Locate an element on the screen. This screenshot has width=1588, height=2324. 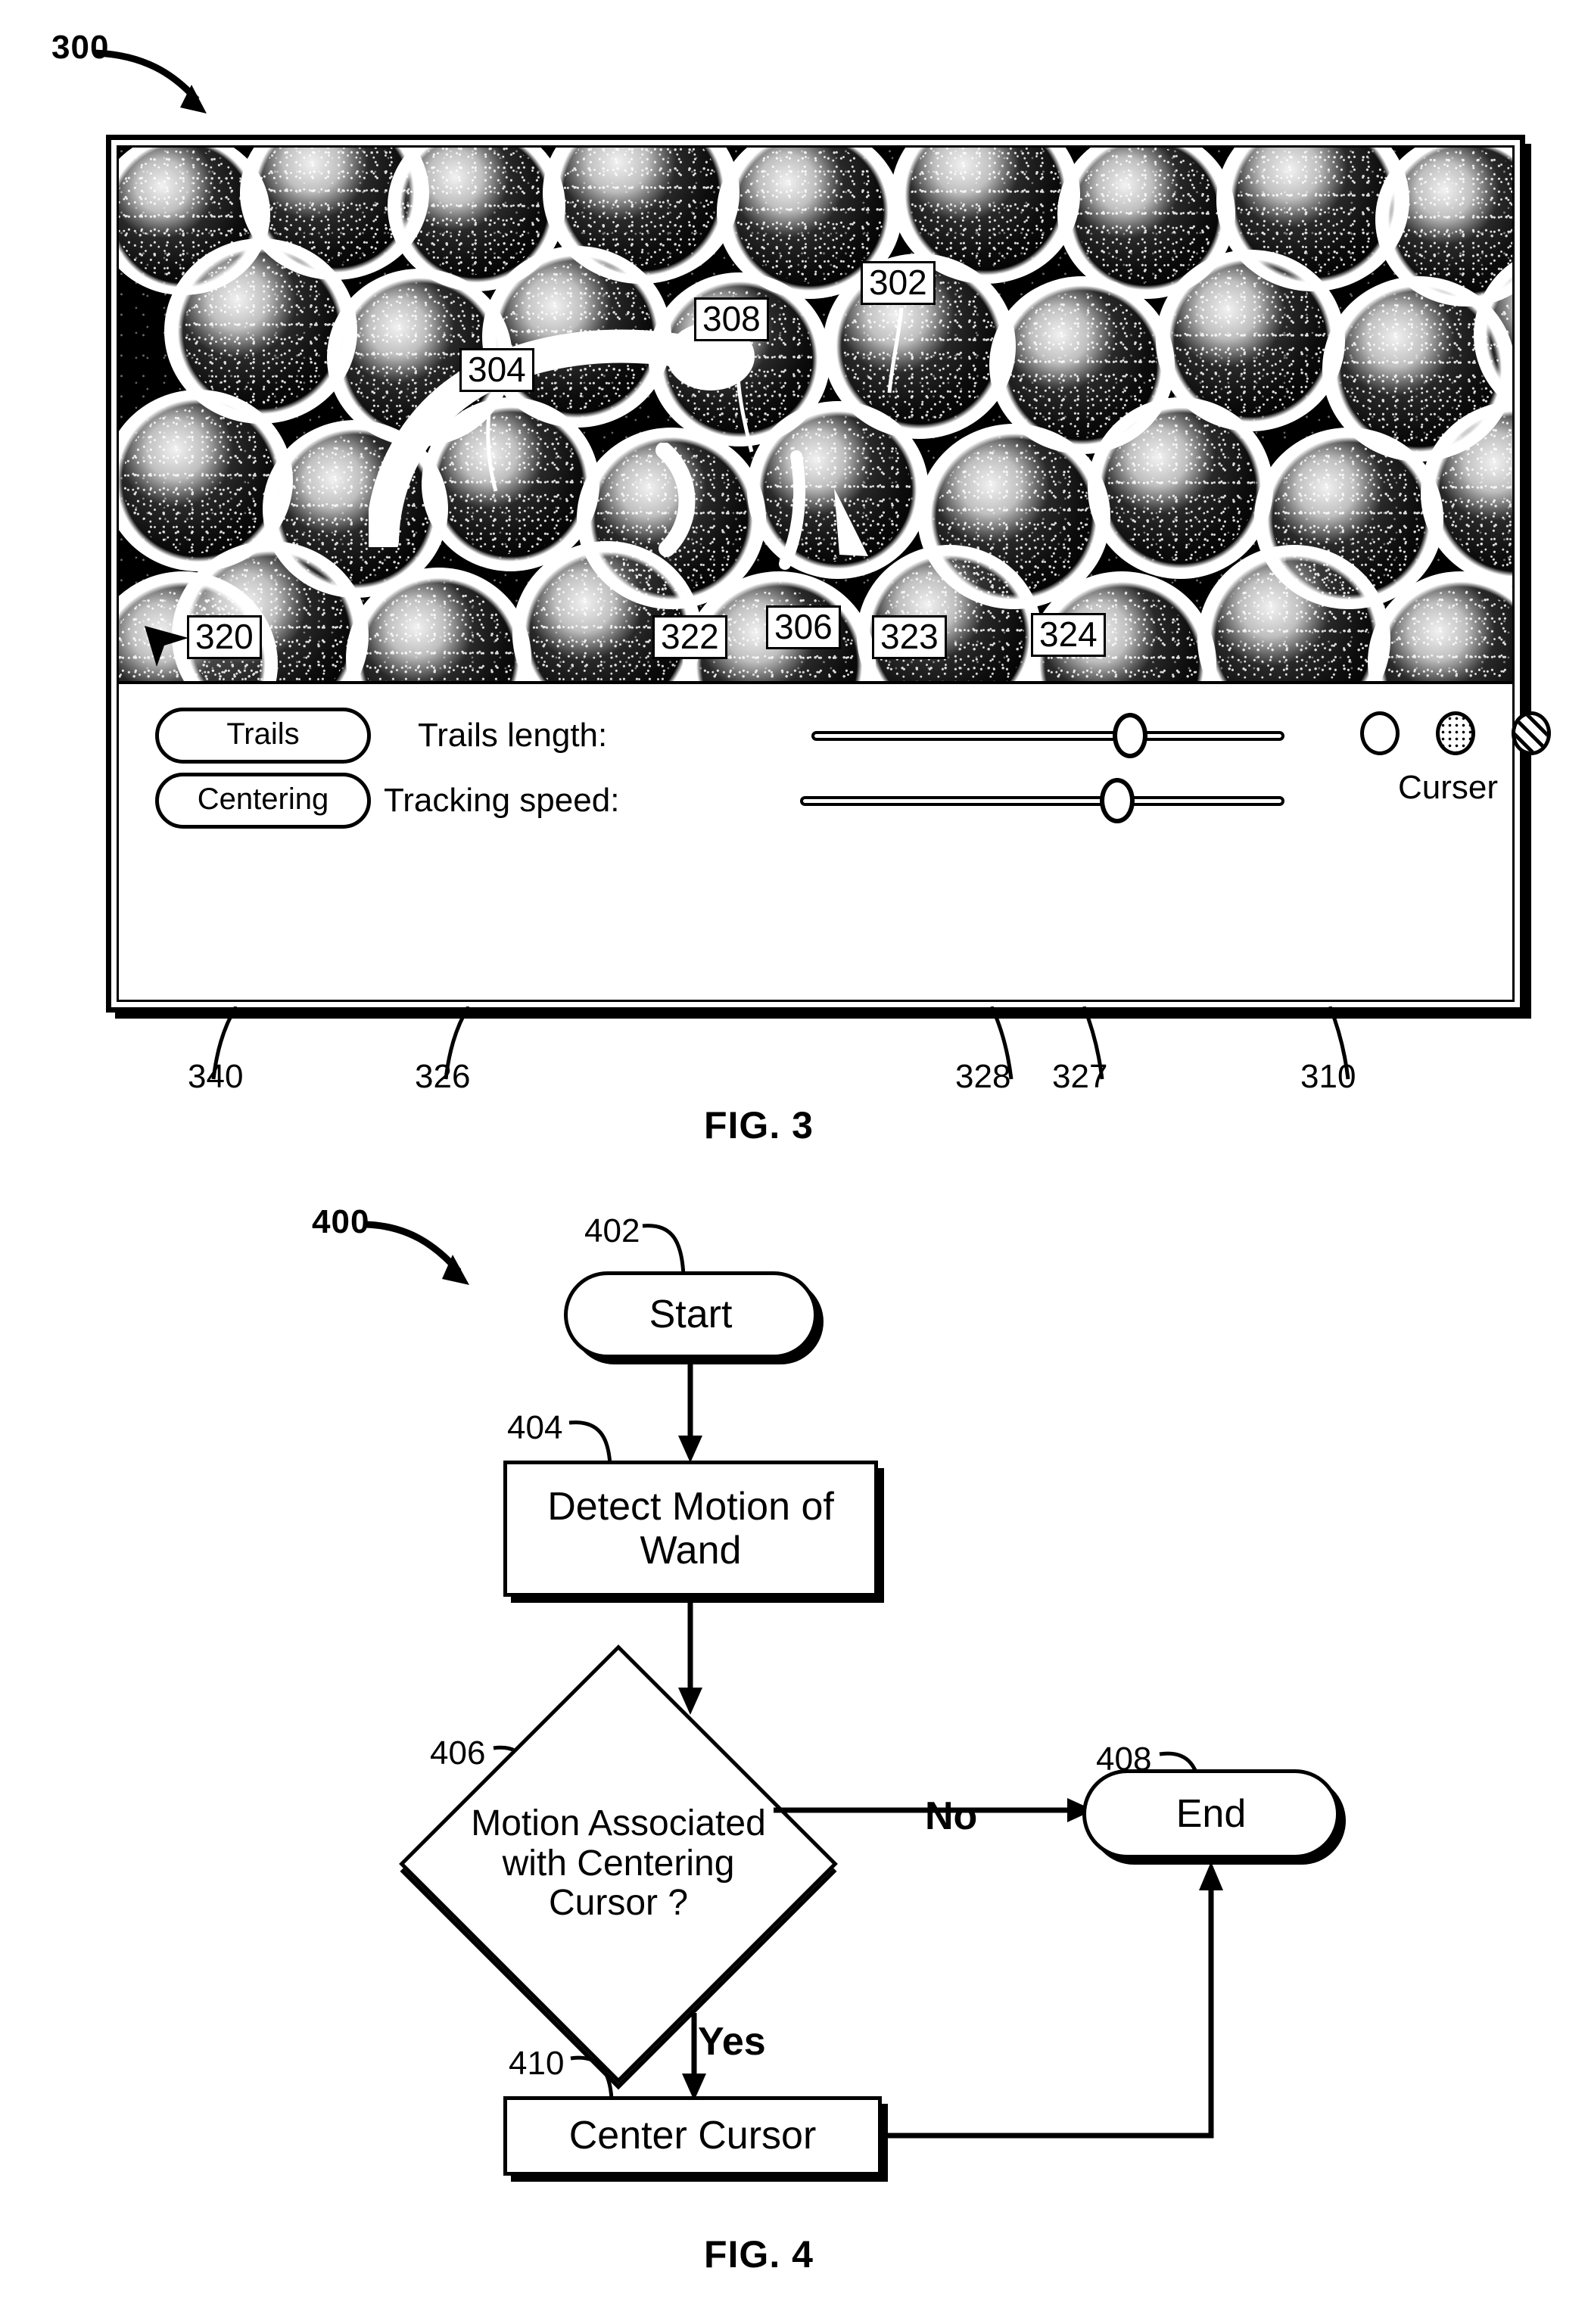
arrow-center-back-to-end is located at coordinates (1053, 2000).